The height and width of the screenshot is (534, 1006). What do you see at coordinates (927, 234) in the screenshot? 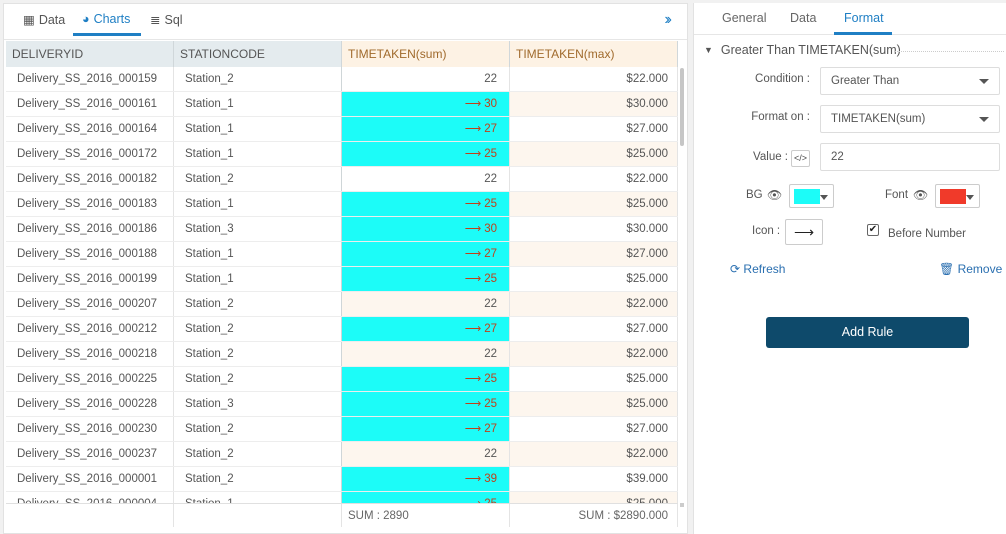
I see `before-number-label: Before Number` at bounding box center [927, 234].